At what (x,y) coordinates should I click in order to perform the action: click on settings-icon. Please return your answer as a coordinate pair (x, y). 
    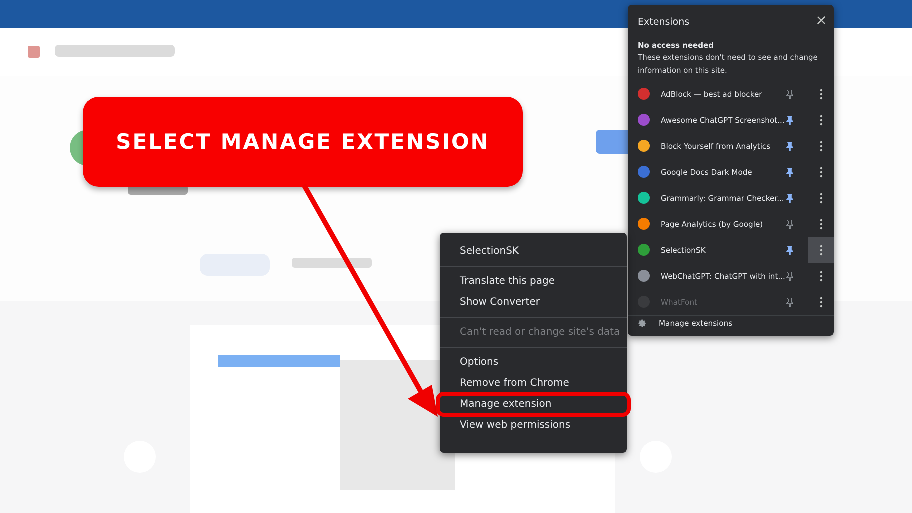
    Looking at the image, I should click on (642, 323).